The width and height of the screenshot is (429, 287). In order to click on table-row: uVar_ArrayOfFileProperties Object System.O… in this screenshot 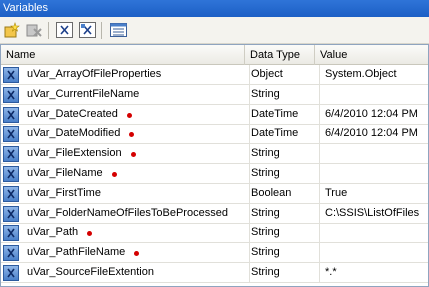, I will do `click(214, 75)`.